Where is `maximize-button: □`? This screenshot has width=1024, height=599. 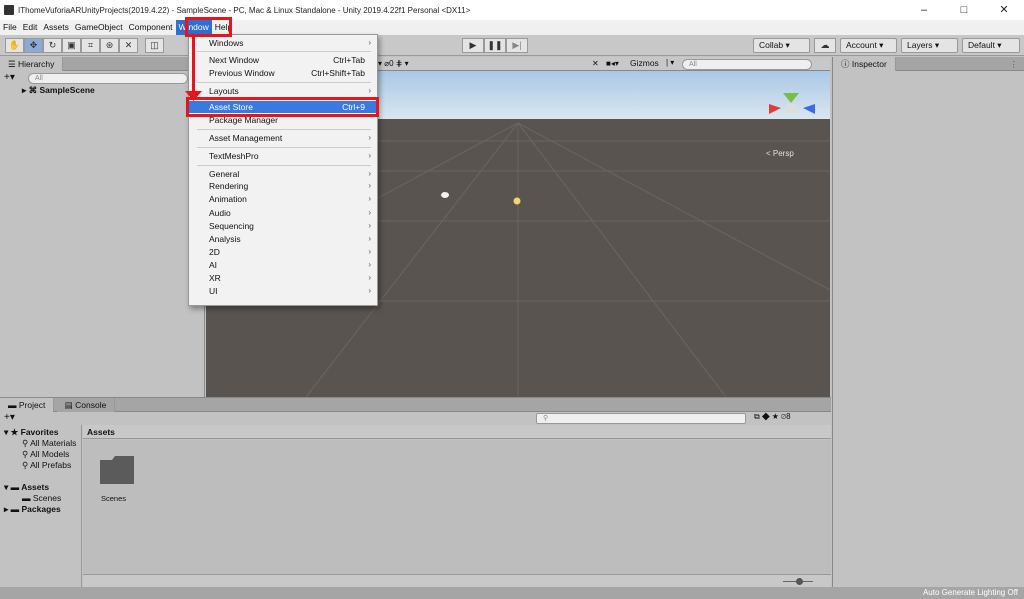 maximize-button: □ is located at coordinates (964, 10).